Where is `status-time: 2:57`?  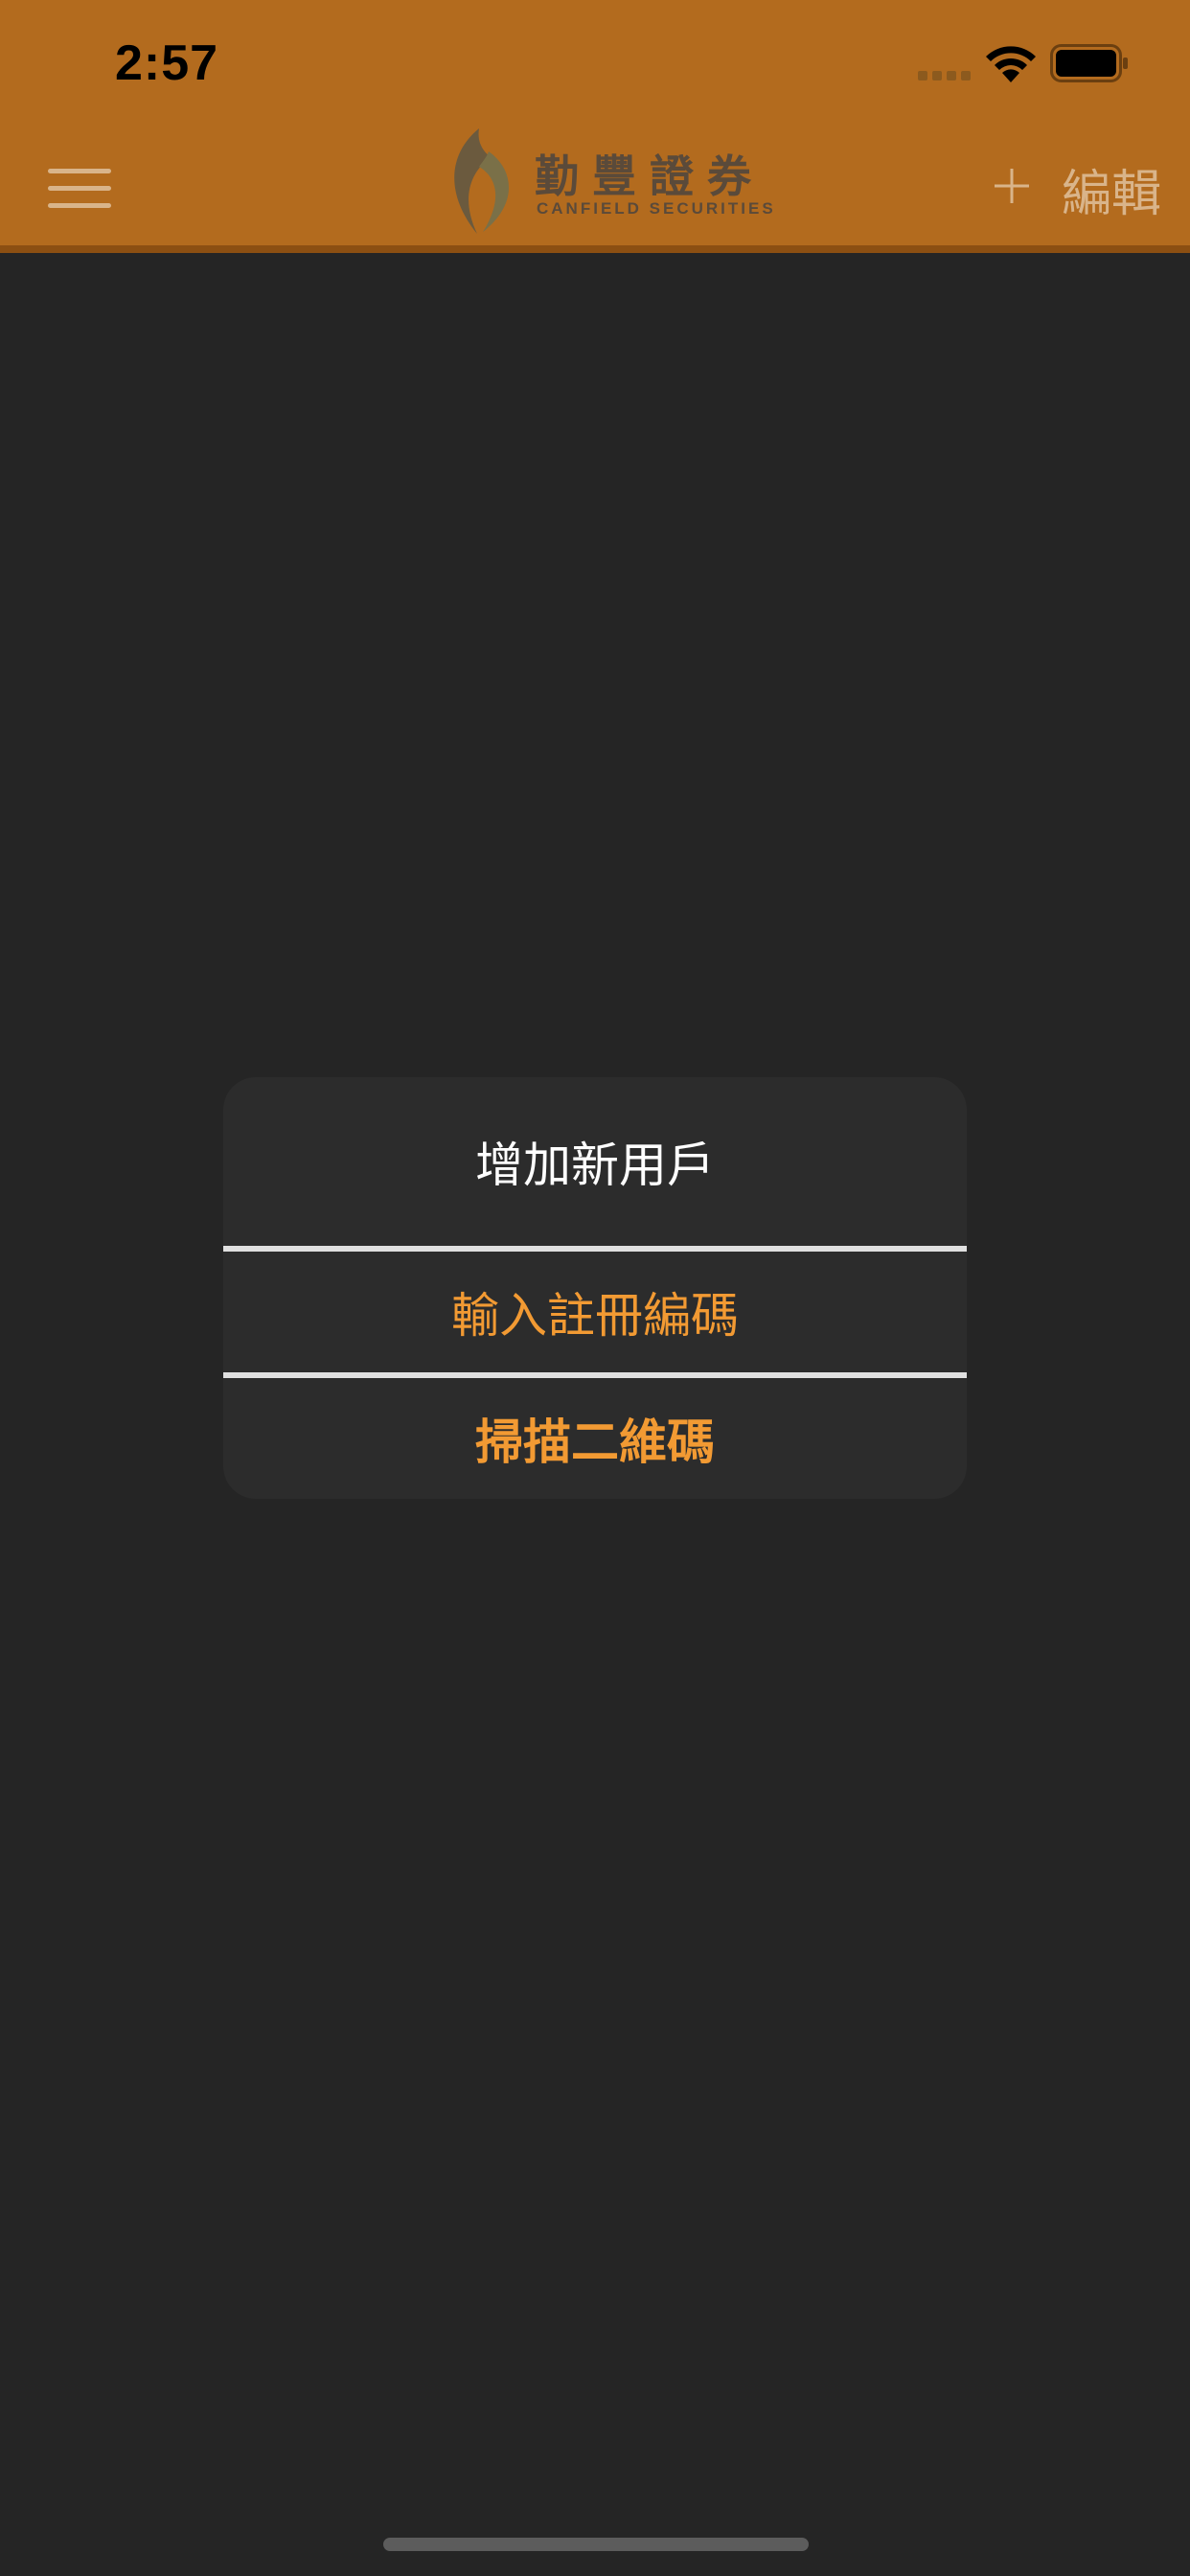 status-time: 2:57 is located at coordinates (167, 63).